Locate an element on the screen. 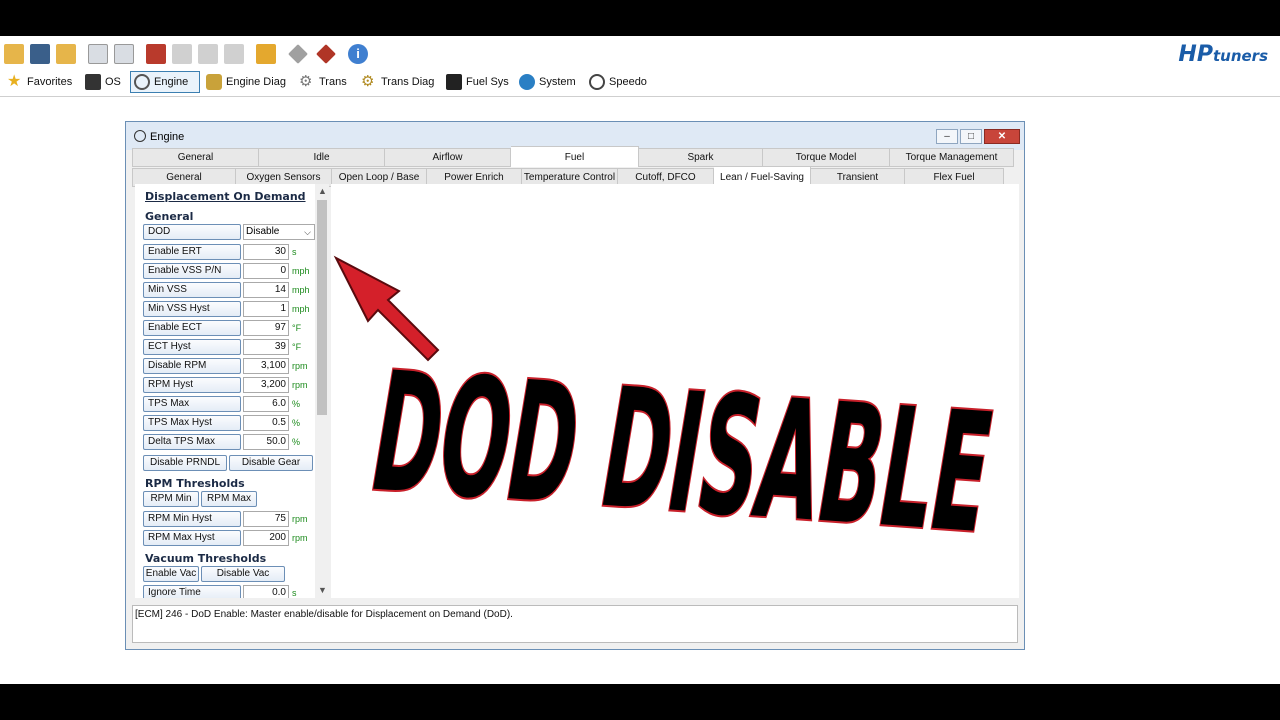  enable-ert-unit: s is located at coordinates (294, 252).